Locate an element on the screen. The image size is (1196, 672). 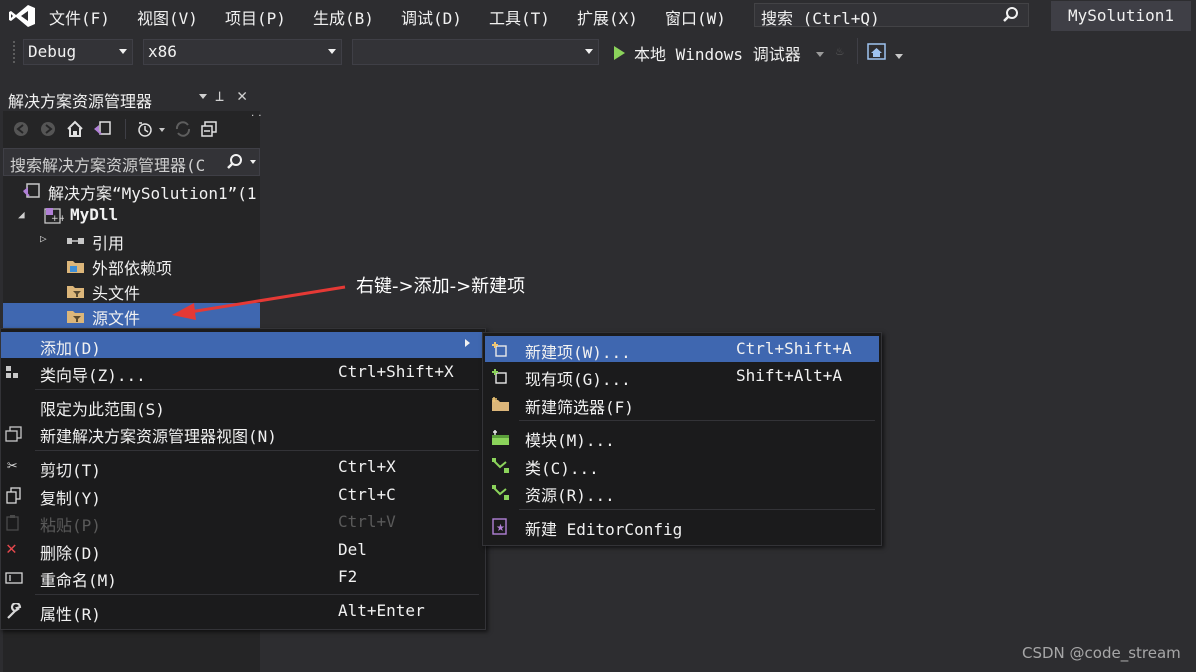
menu-item-shortcut: Alt+Enter is located at coordinates (381, 610).